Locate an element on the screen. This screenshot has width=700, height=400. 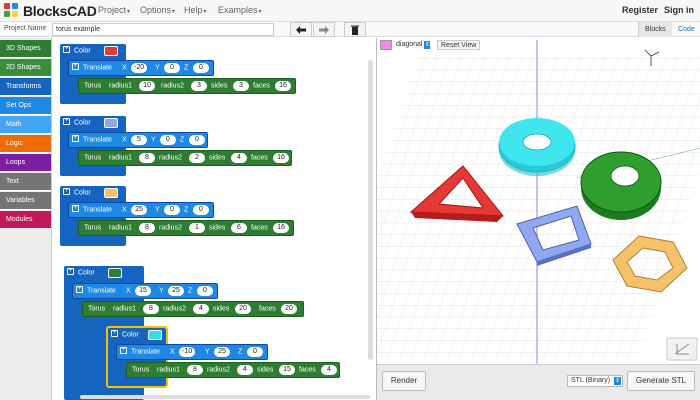
translate-x-field: 5 is located at coordinates (139, 140).